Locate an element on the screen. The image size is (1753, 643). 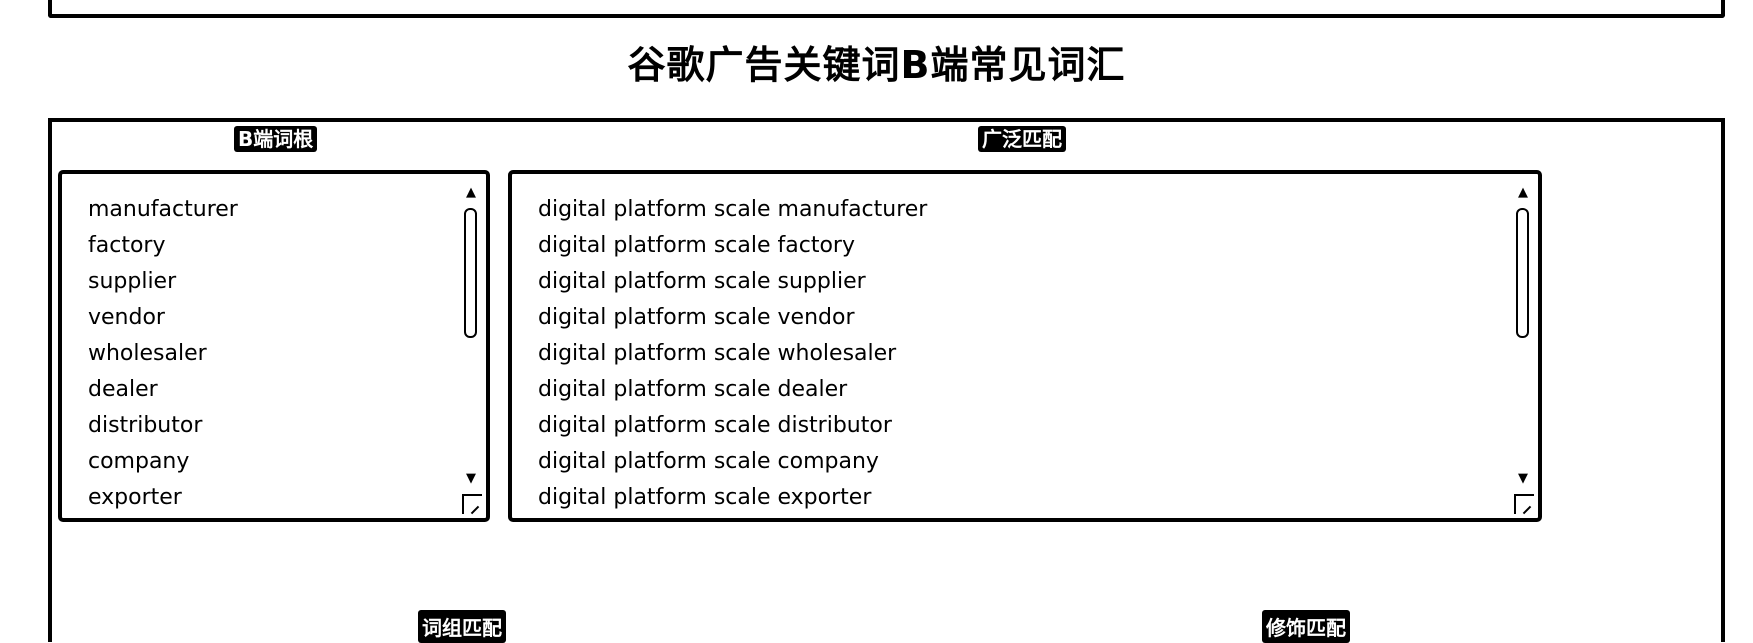
textarea-line: digital platform scale wholesaler is located at coordinates (717, 353).